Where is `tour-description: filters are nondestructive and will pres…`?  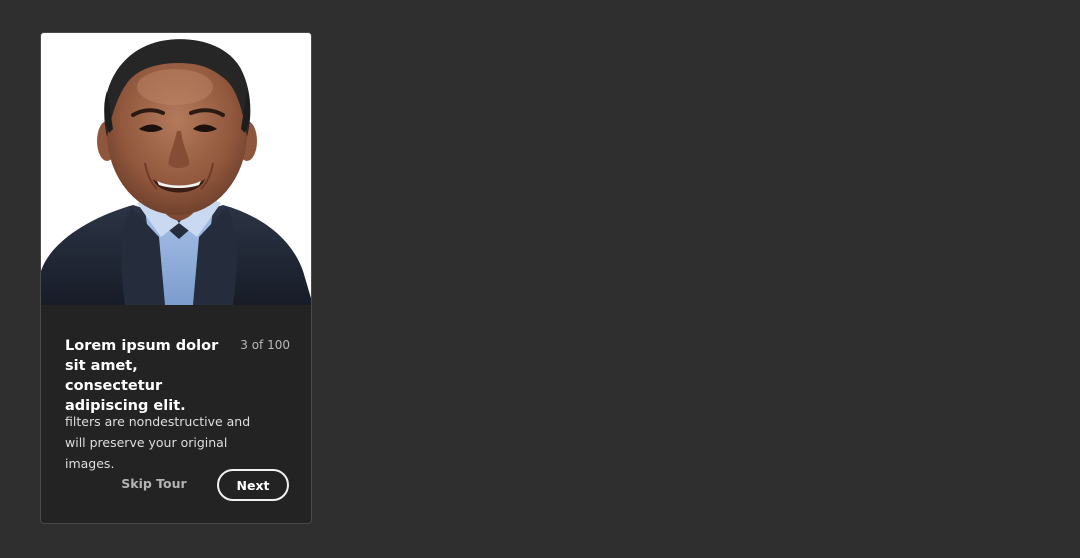 tour-description: filters are nondestructive and will pres… is located at coordinates (158, 442).